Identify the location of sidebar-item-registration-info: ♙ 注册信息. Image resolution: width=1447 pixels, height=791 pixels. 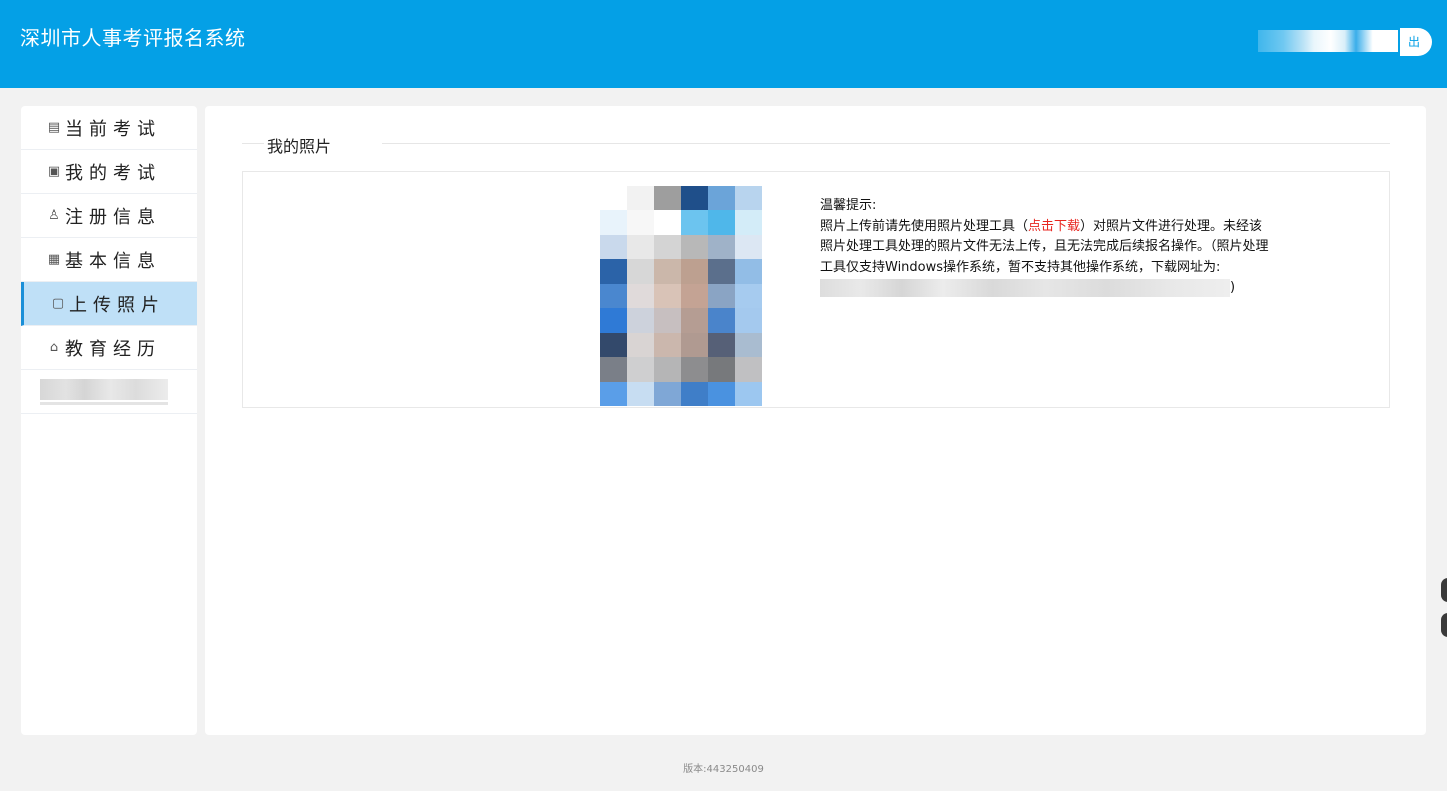
(109, 216).